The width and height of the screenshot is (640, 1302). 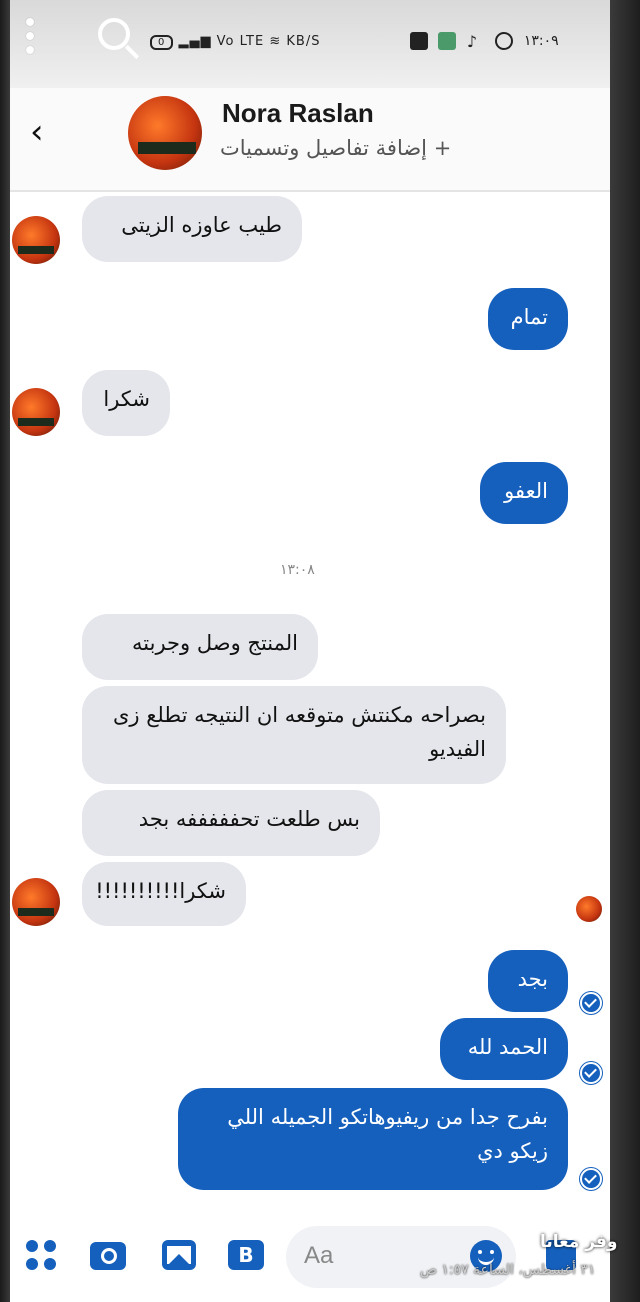 What do you see at coordinates (579, 1242) in the screenshot?
I see `watermark-brand: وفر معانا` at bounding box center [579, 1242].